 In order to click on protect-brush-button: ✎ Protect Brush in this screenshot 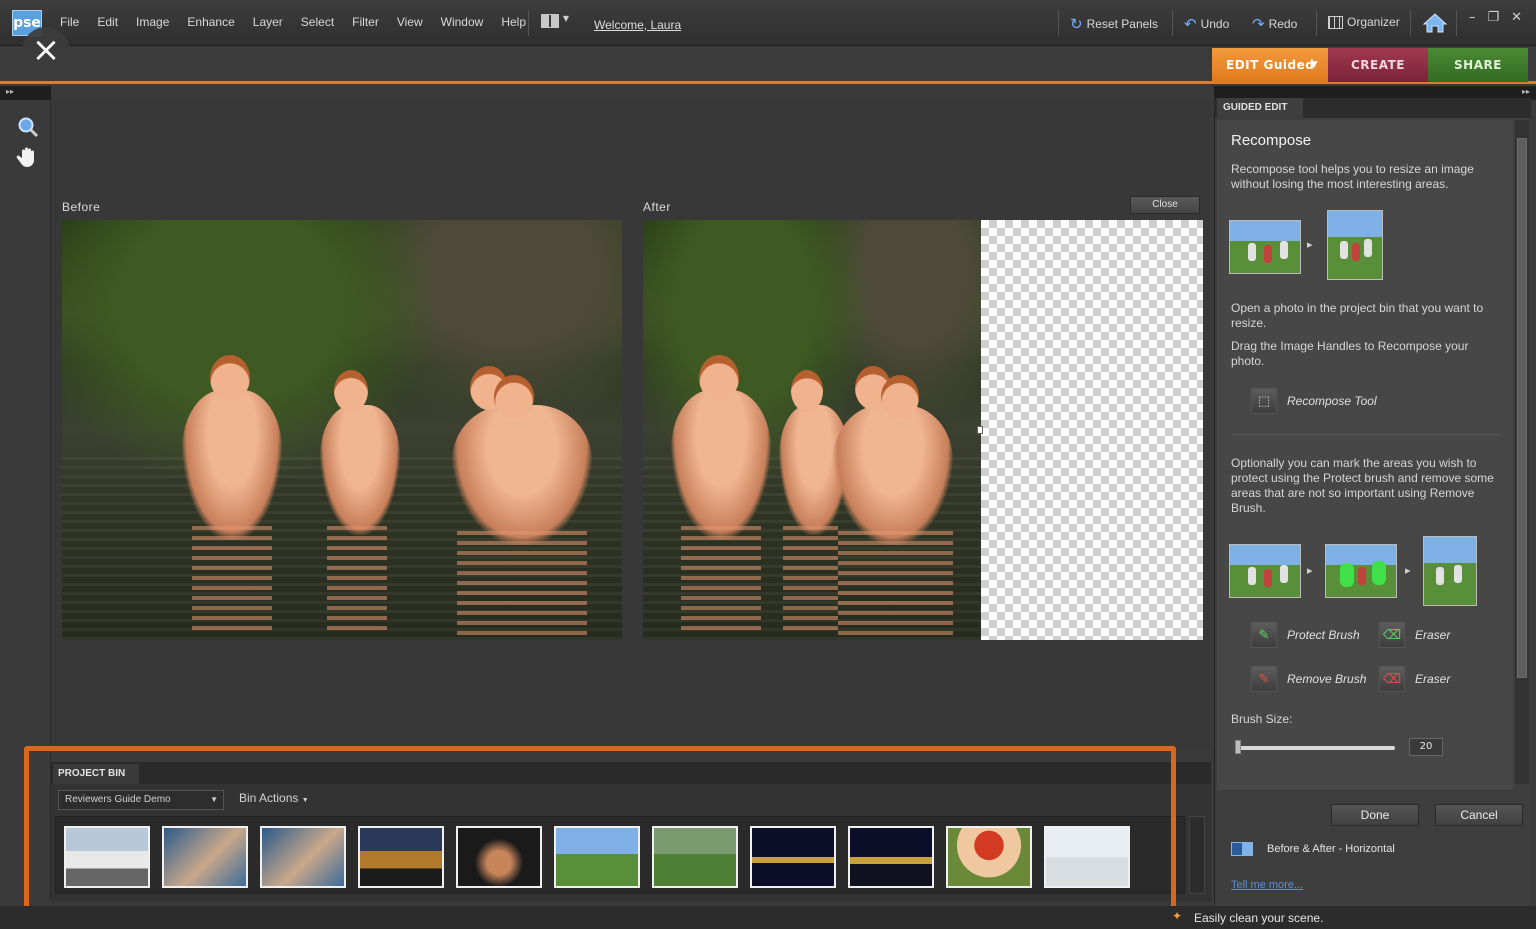, I will do `click(1305, 635)`.